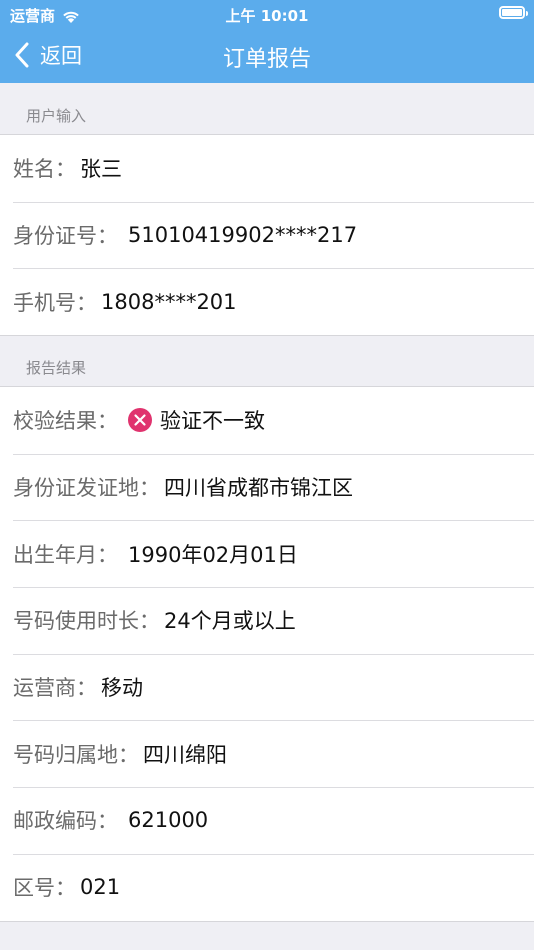 The width and height of the screenshot is (534, 950). What do you see at coordinates (267, 168) in the screenshot?
I see `row-name: 姓名： 张三` at bounding box center [267, 168].